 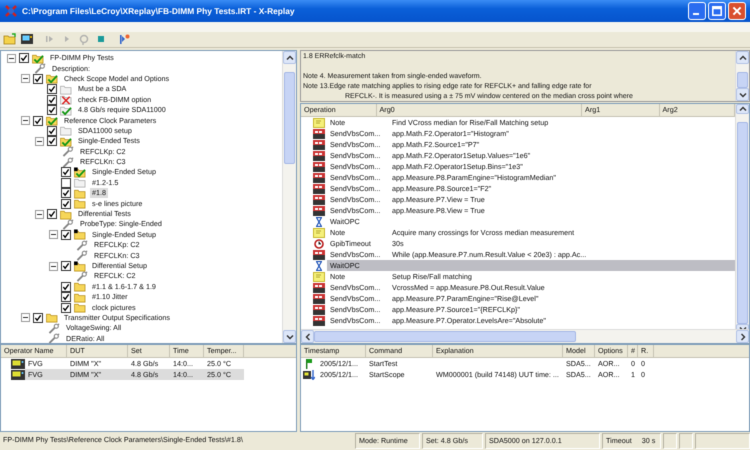 I want to click on scope-arrow-icon, so click(x=309, y=375).